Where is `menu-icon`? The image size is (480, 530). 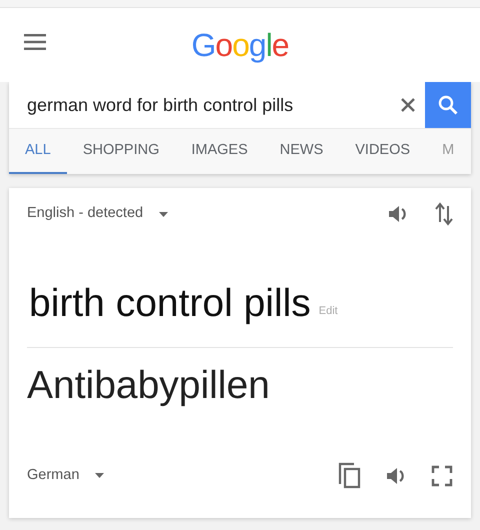
menu-icon is located at coordinates (35, 42).